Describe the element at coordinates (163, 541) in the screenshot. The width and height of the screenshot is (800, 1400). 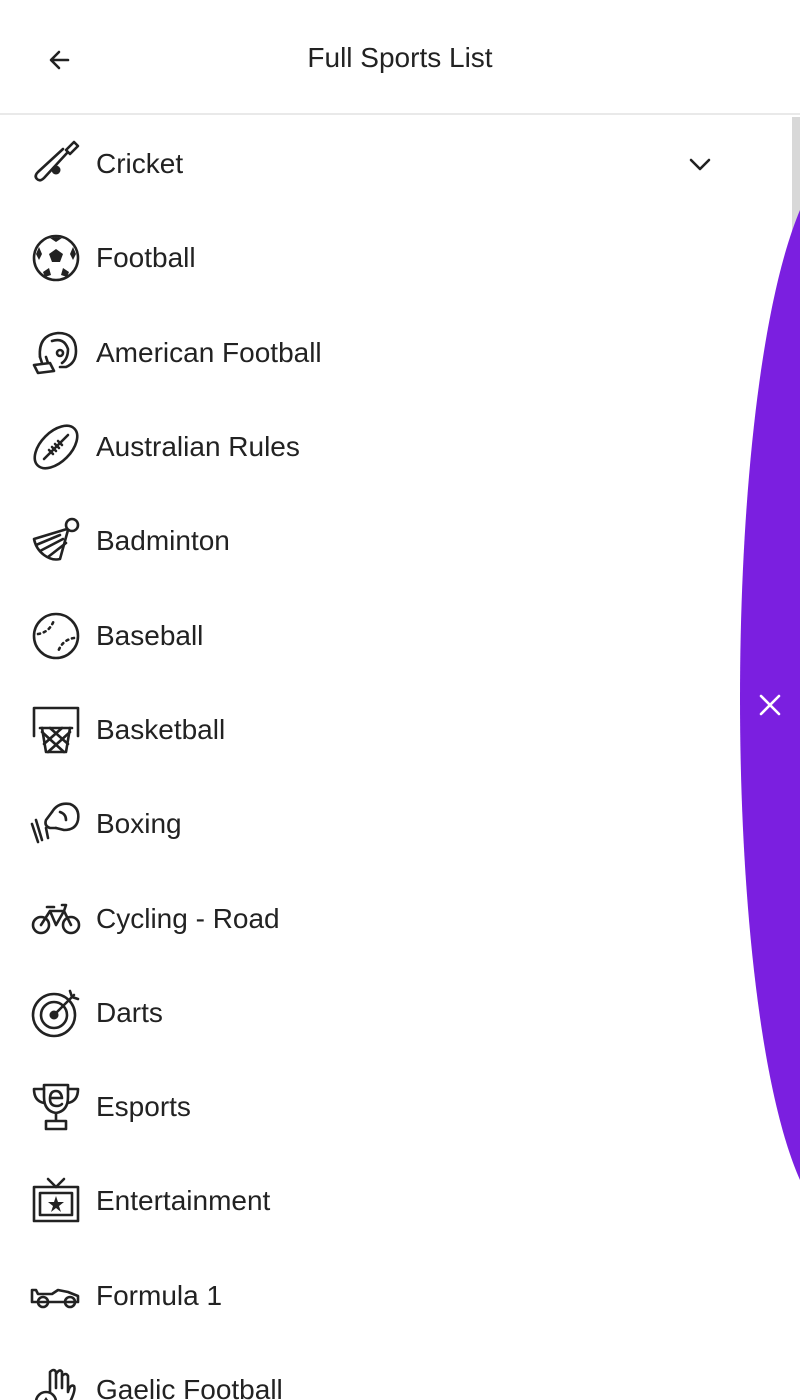
I see `sport-item-label: Badminton` at that location.